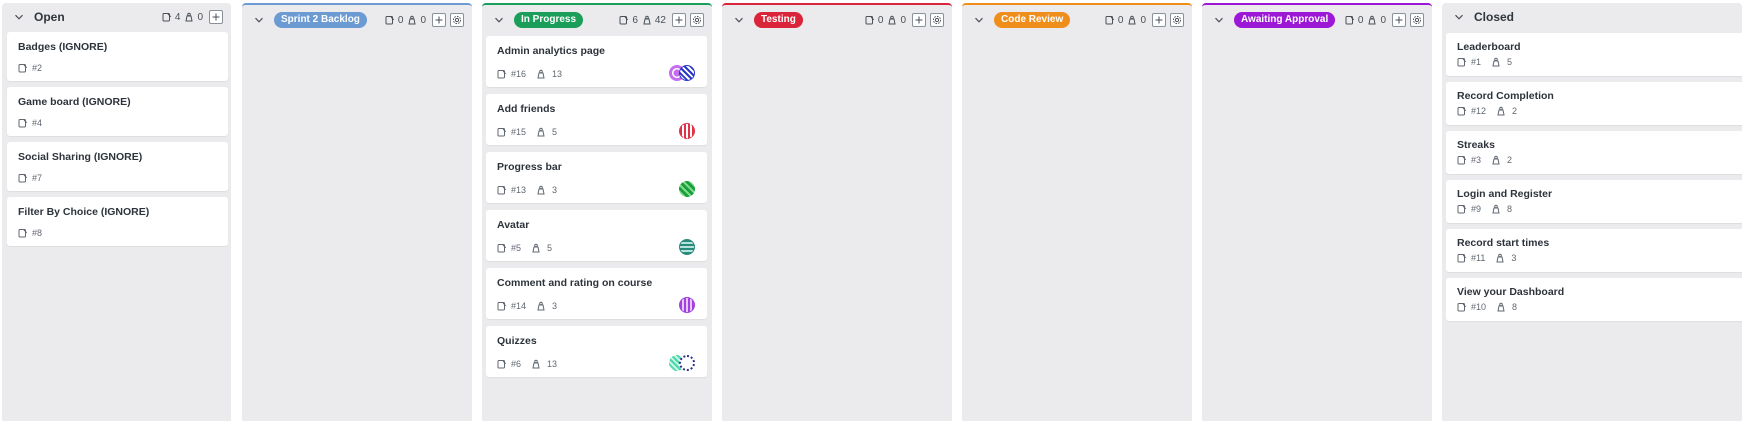 The height and width of the screenshot is (421, 1742). Describe the element at coordinates (1476, 160) in the screenshot. I see `issue-number: #3` at that location.